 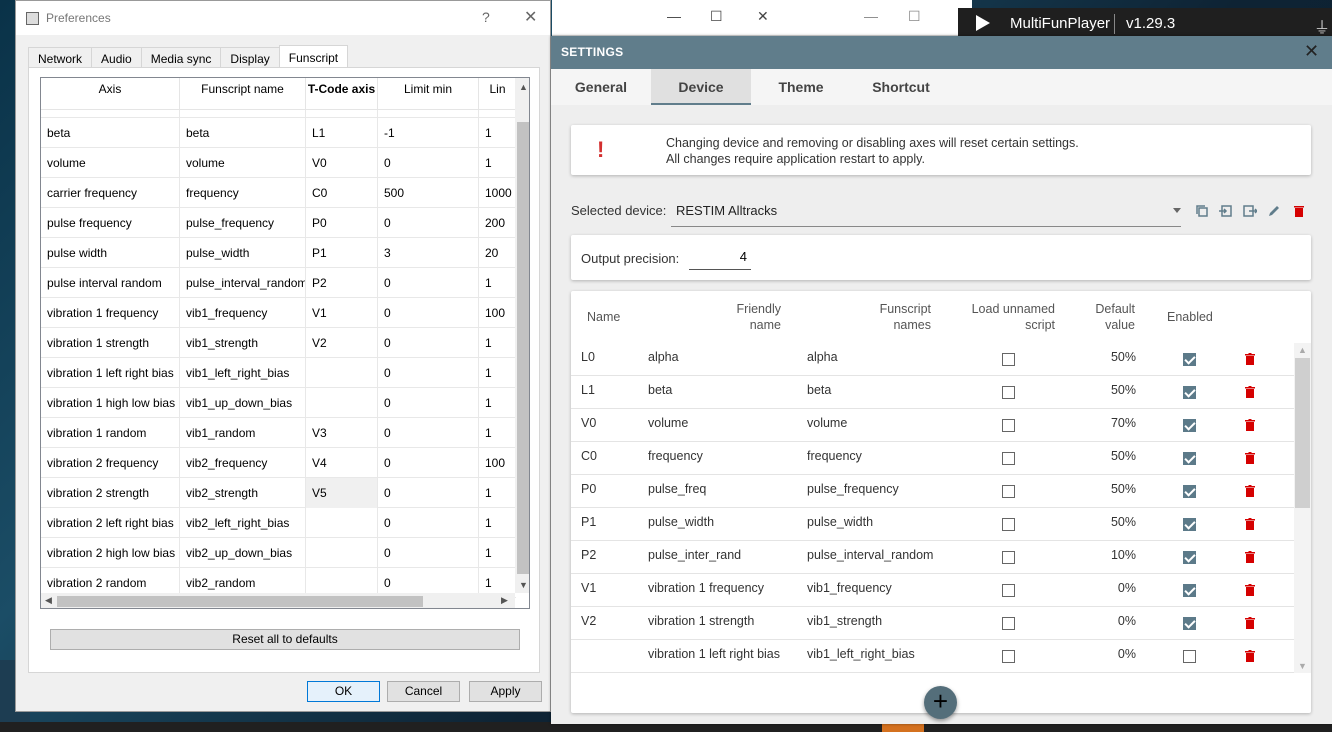 What do you see at coordinates (1177, 210) in the screenshot?
I see `chevron-down-icon` at bounding box center [1177, 210].